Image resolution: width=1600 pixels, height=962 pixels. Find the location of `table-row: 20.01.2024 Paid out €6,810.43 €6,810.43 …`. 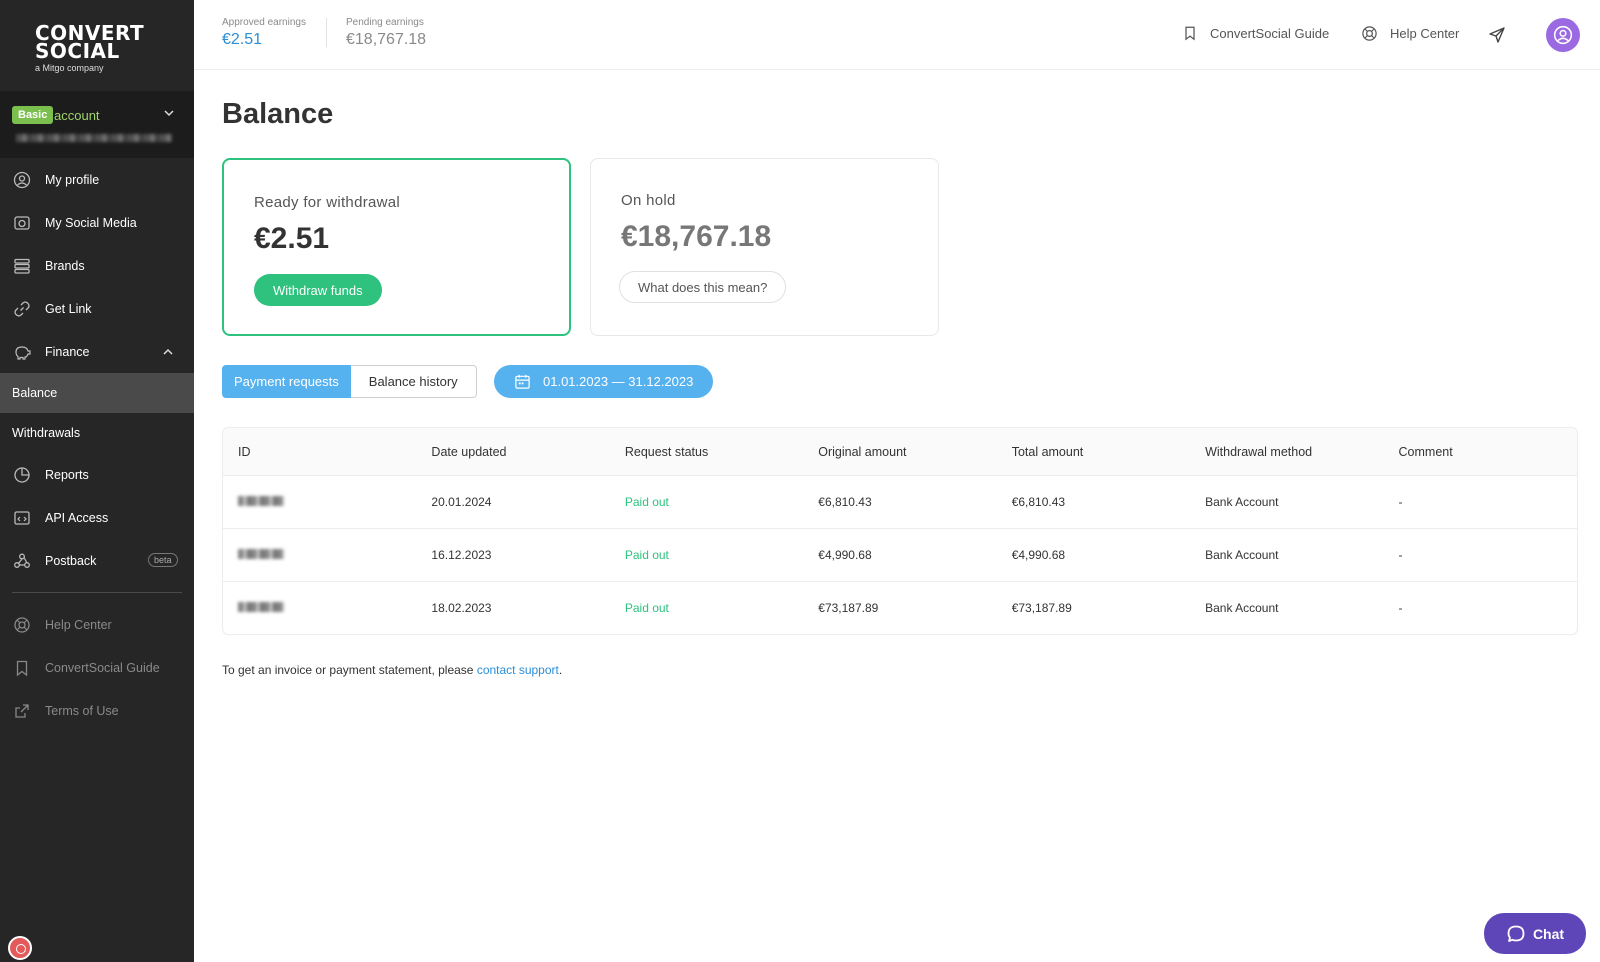

table-row: 20.01.2024 Paid out €6,810.43 €6,810.43 … is located at coordinates (900, 501).